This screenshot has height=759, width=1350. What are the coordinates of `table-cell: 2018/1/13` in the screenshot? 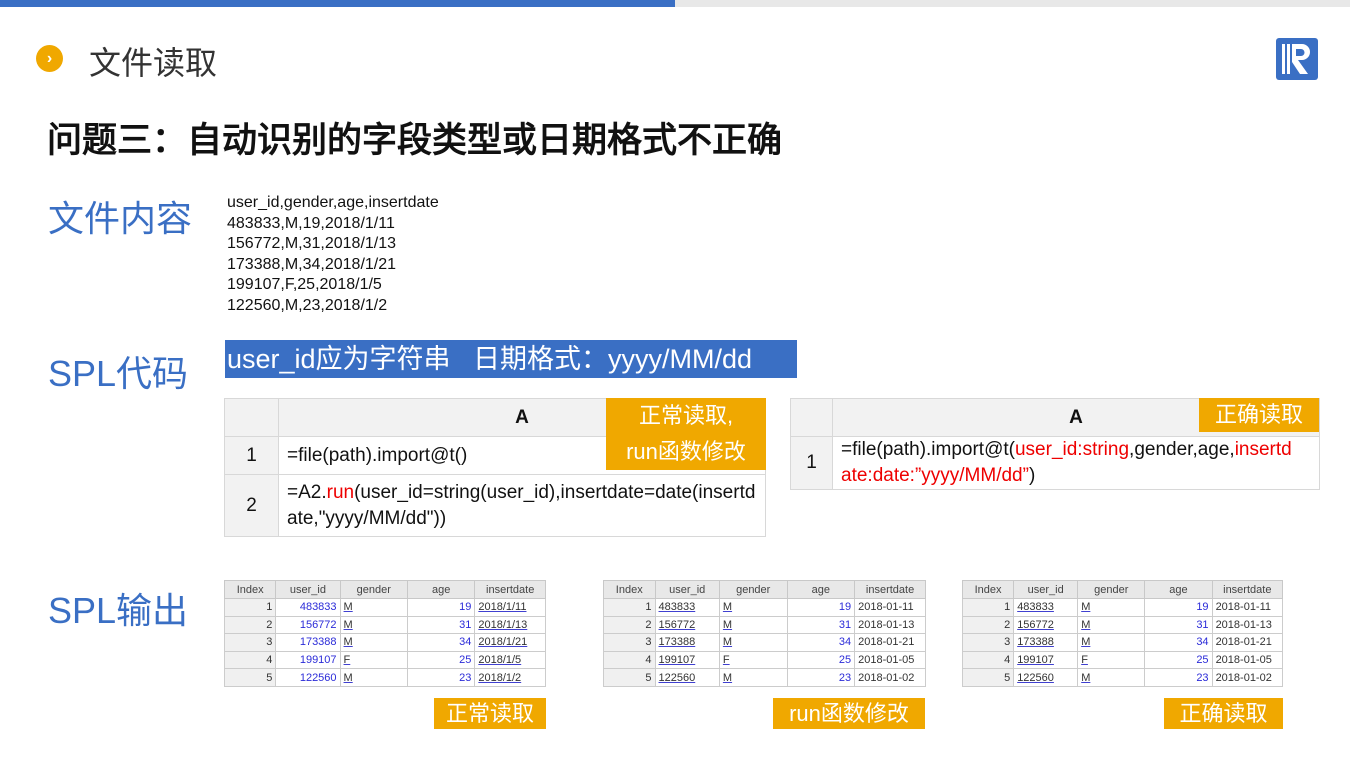 It's located at (510, 625).